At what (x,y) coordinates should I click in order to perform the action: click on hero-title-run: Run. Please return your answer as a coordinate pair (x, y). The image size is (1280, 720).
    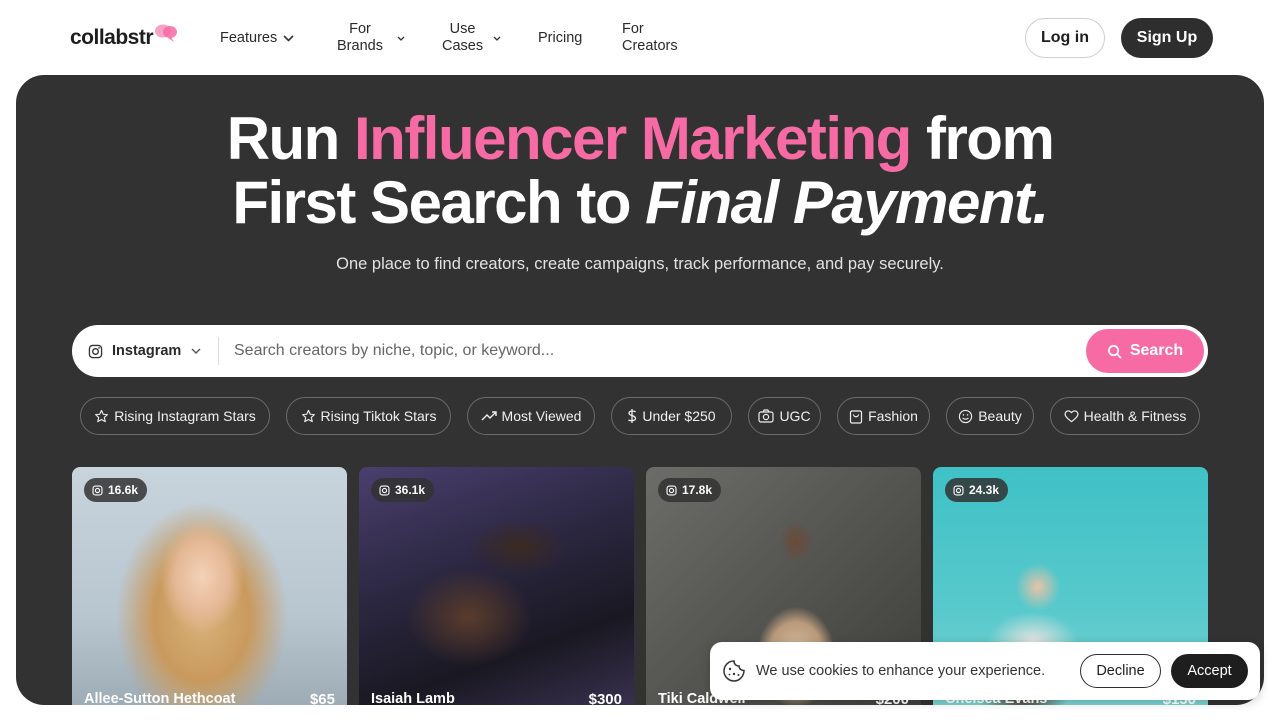
    Looking at the image, I should click on (290, 138).